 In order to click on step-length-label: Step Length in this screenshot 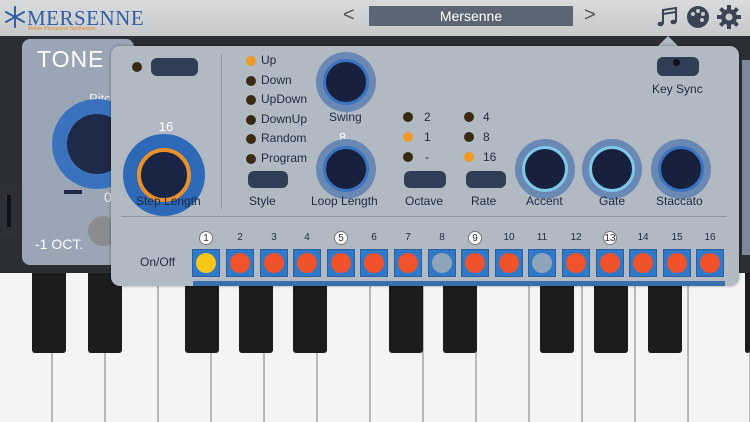, I will do `click(168, 201)`.